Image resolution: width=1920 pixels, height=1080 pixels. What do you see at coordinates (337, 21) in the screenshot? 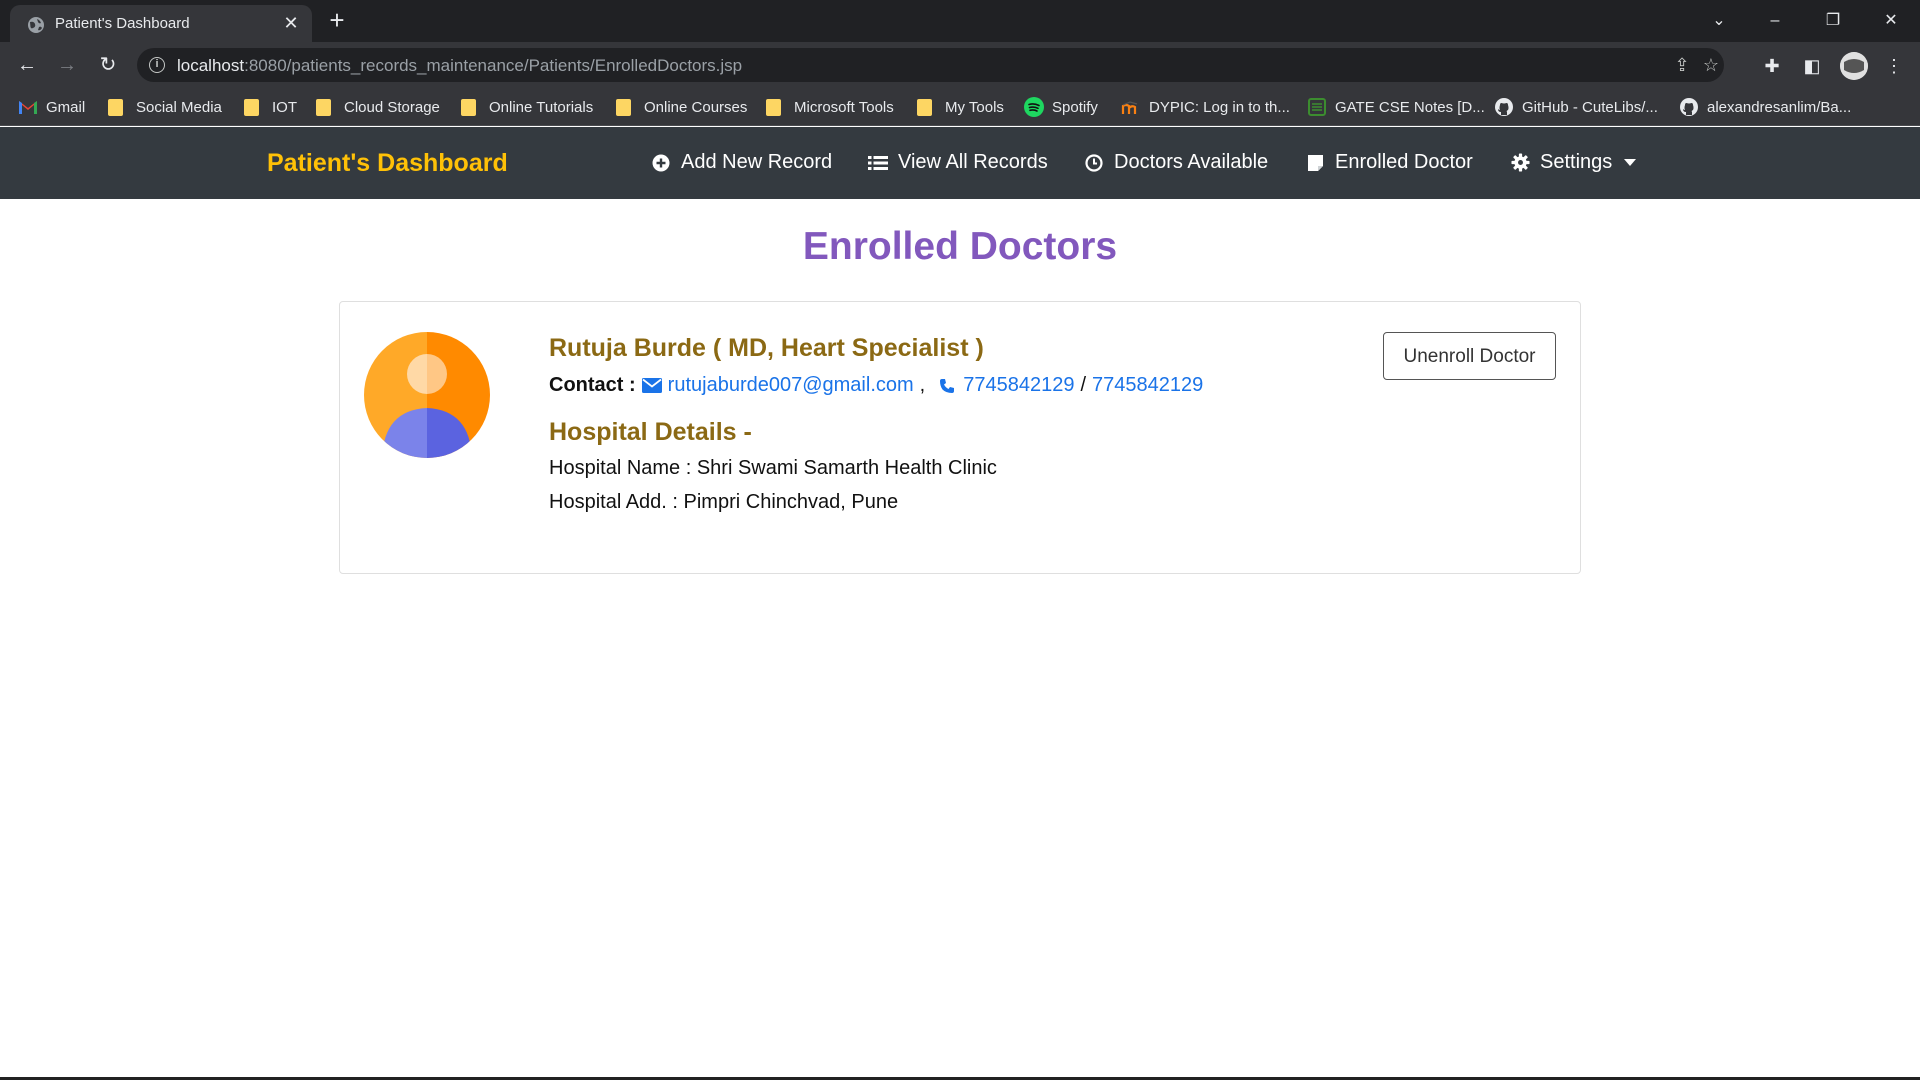
I see `new-tab-icon: +` at bounding box center [337, 21].